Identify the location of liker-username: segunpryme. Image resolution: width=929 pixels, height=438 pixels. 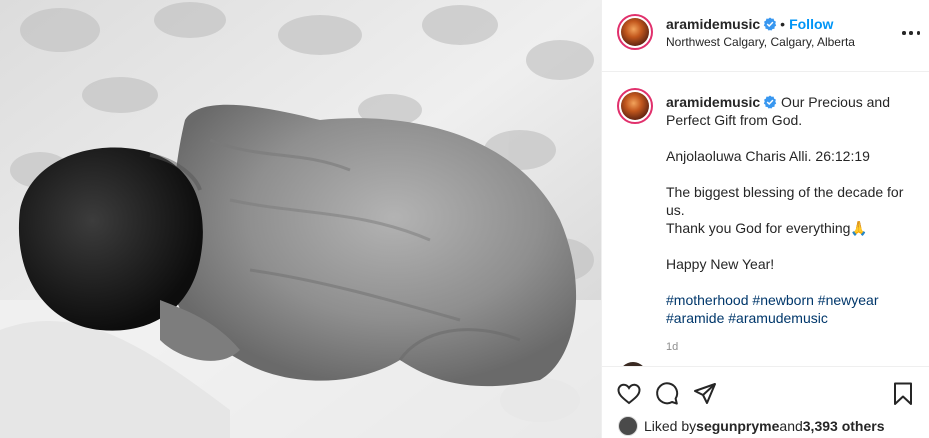
(737, 426).